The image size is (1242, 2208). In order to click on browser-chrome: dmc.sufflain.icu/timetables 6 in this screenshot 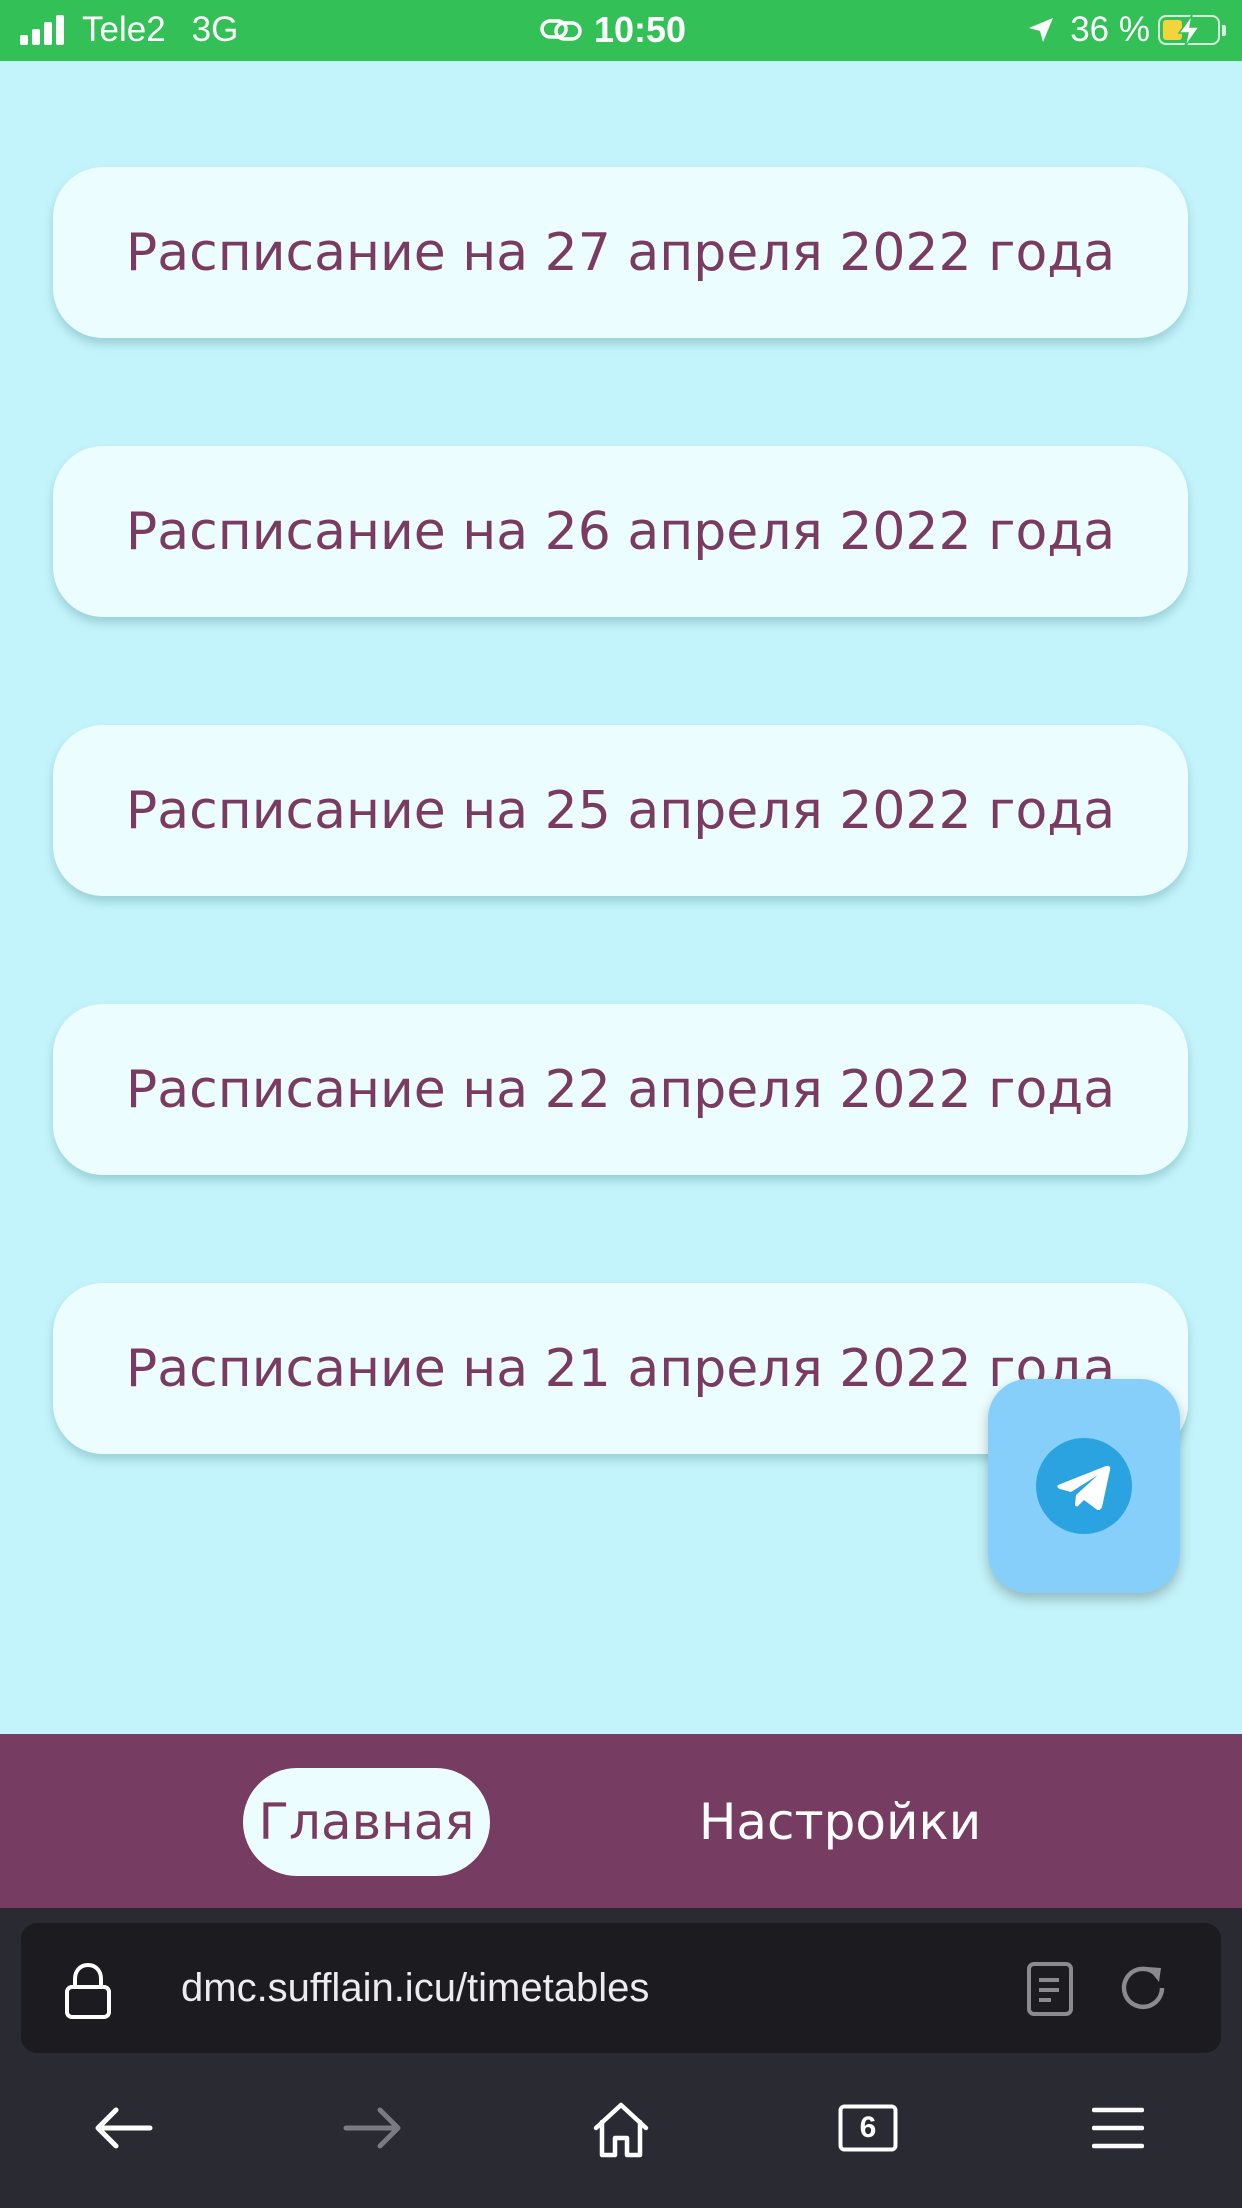, I will do `click(621, 2058)`.